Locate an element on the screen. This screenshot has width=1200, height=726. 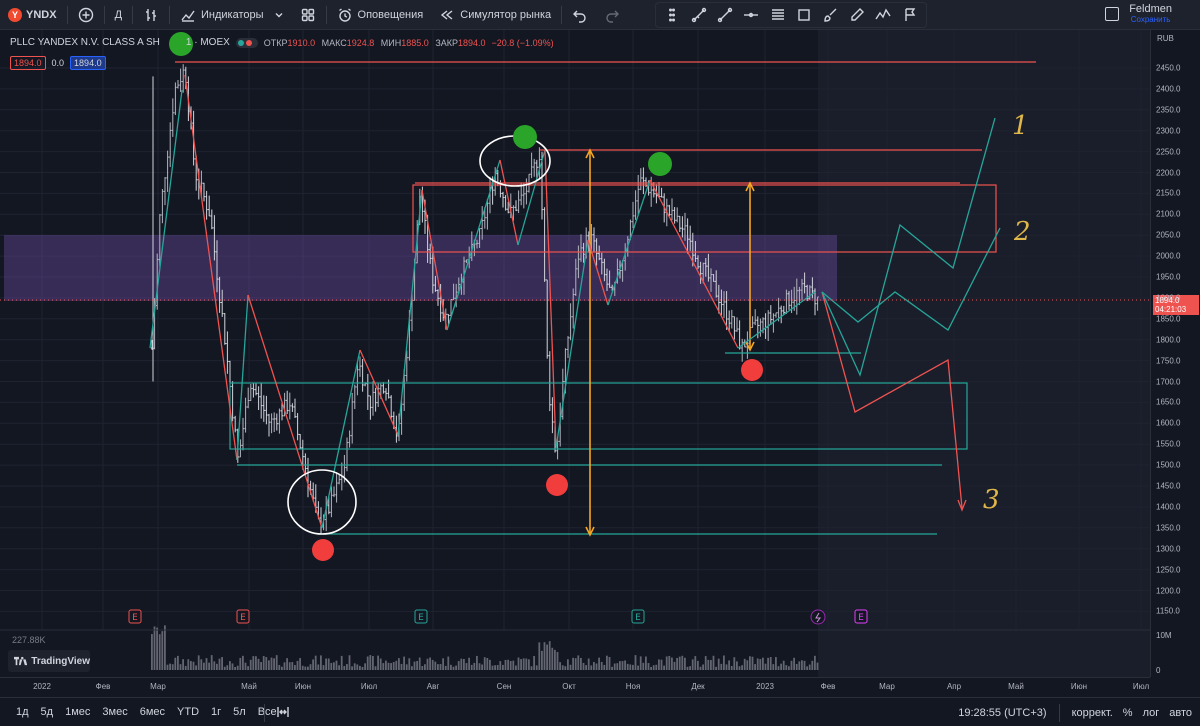
undo-icon is located at coordinates (579, 16).